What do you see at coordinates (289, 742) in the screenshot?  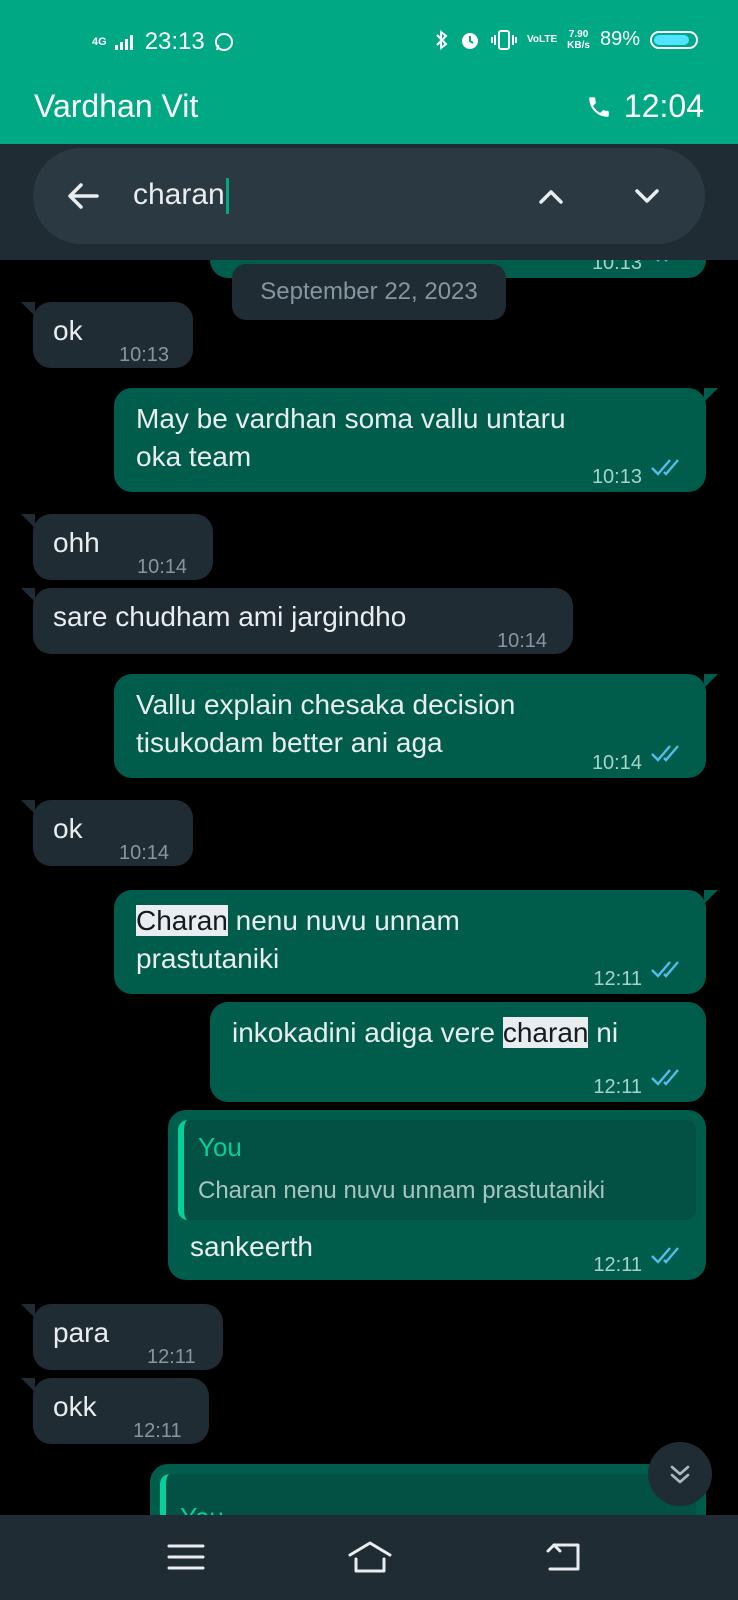 I see `message-line: tisukodam better ani aga` at bounding box center [289, 742].